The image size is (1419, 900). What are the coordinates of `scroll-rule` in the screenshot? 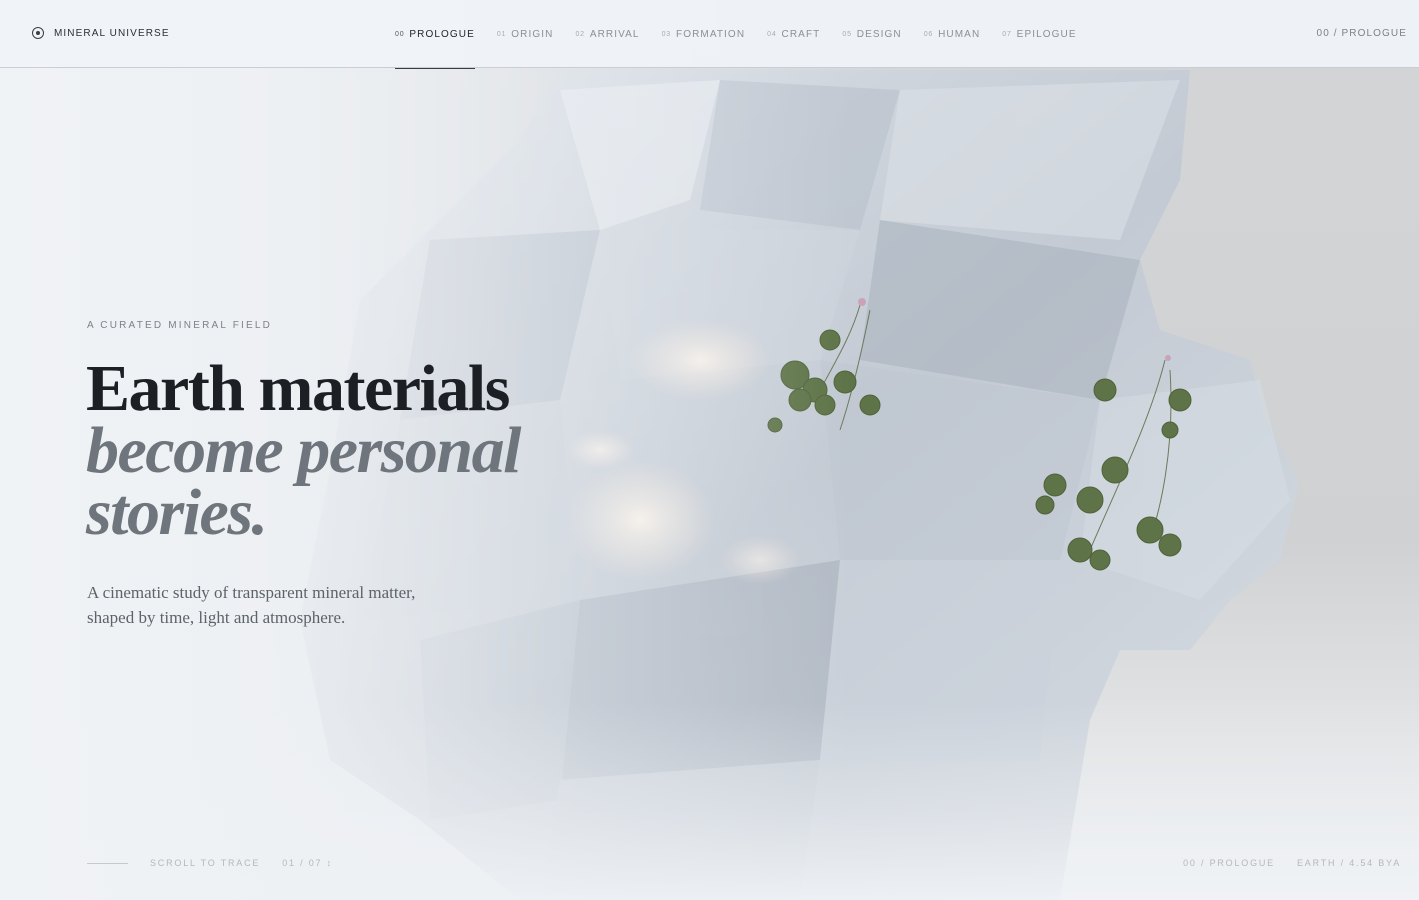 It's located at (107, 863).